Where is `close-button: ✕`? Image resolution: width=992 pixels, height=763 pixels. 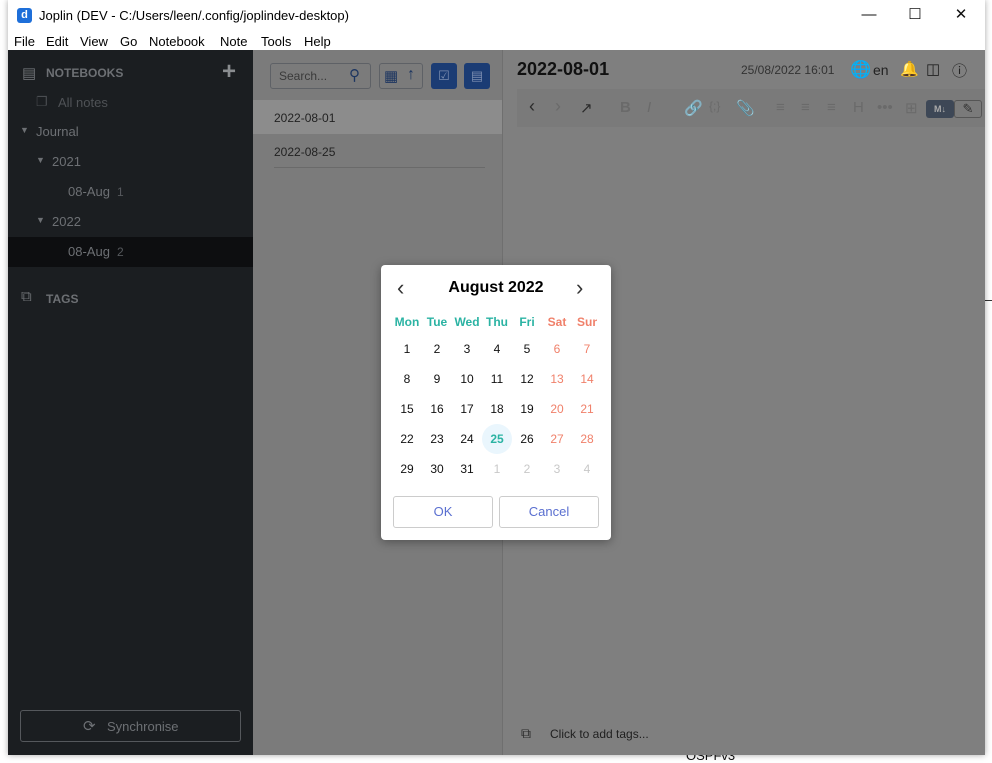 close-button: ✕ is located at coordinates (961, 15).